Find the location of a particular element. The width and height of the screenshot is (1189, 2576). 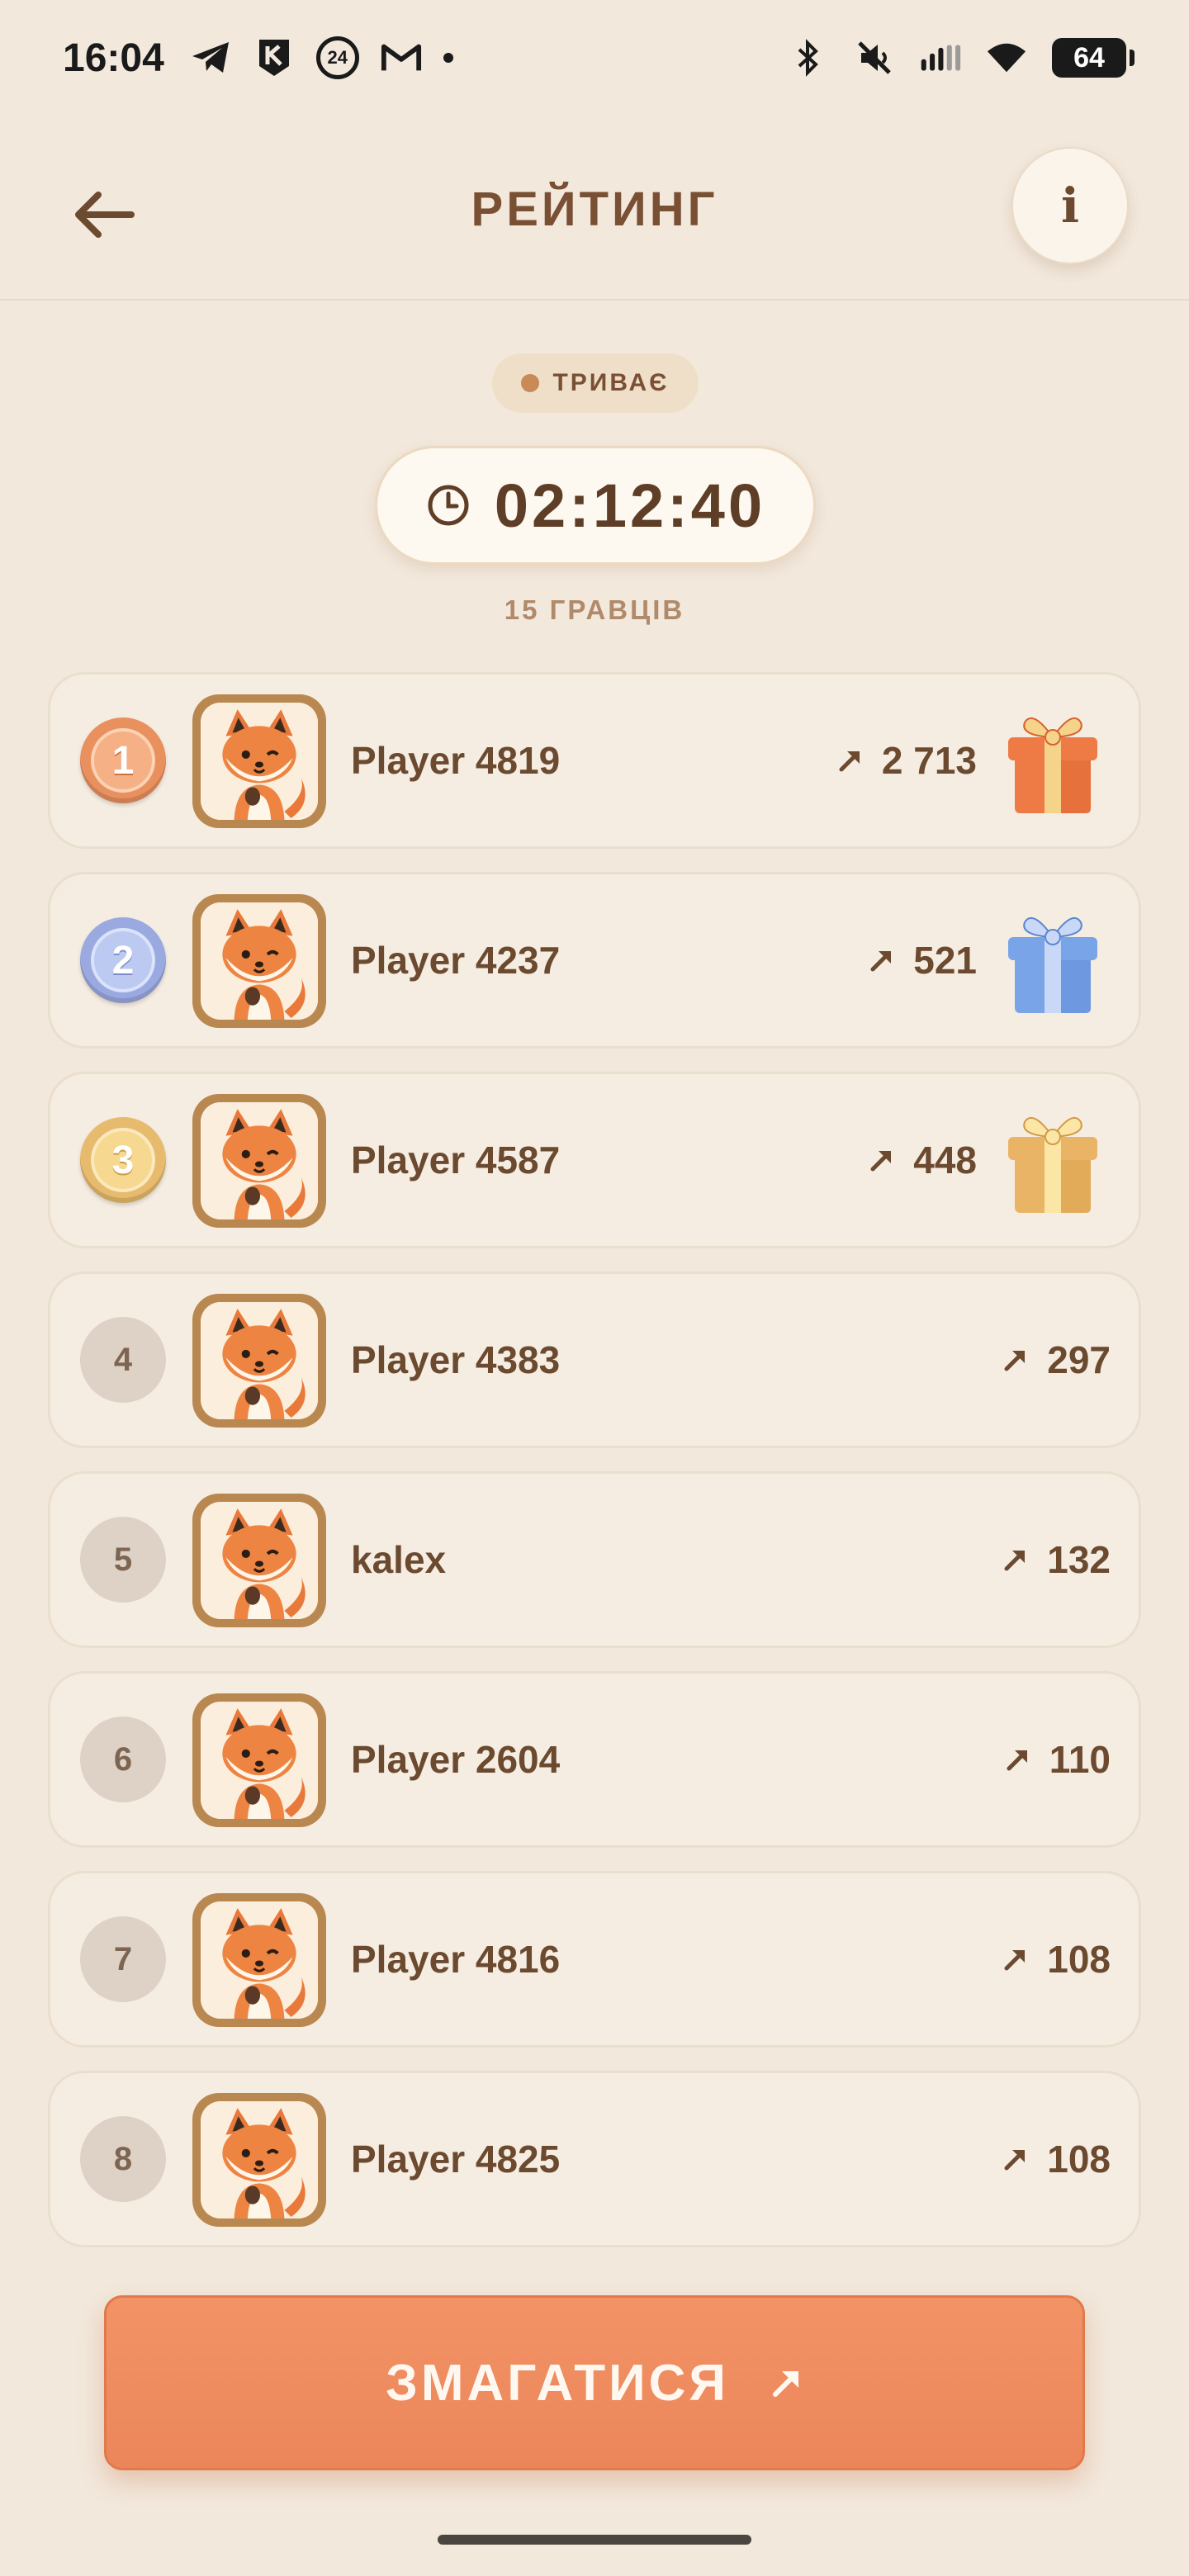

notification-dot-icon is located at coordinates (448, 58).